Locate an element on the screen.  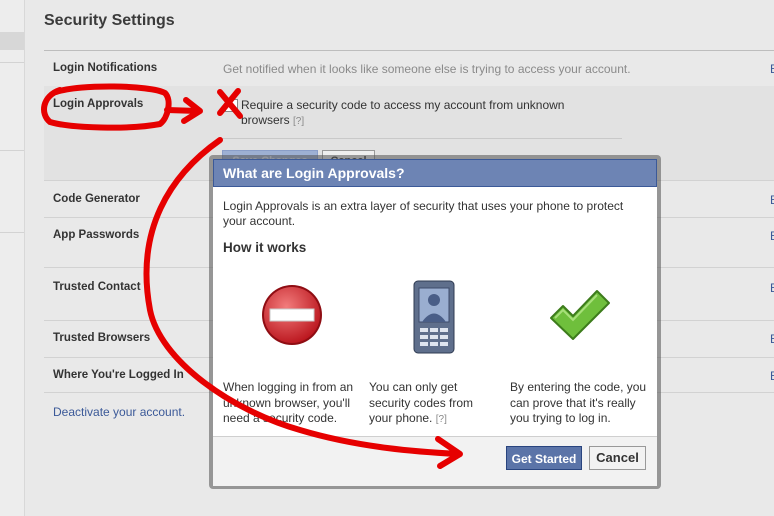
settings-row-label: Trusted Browsers is located at coordinates (102, 338).